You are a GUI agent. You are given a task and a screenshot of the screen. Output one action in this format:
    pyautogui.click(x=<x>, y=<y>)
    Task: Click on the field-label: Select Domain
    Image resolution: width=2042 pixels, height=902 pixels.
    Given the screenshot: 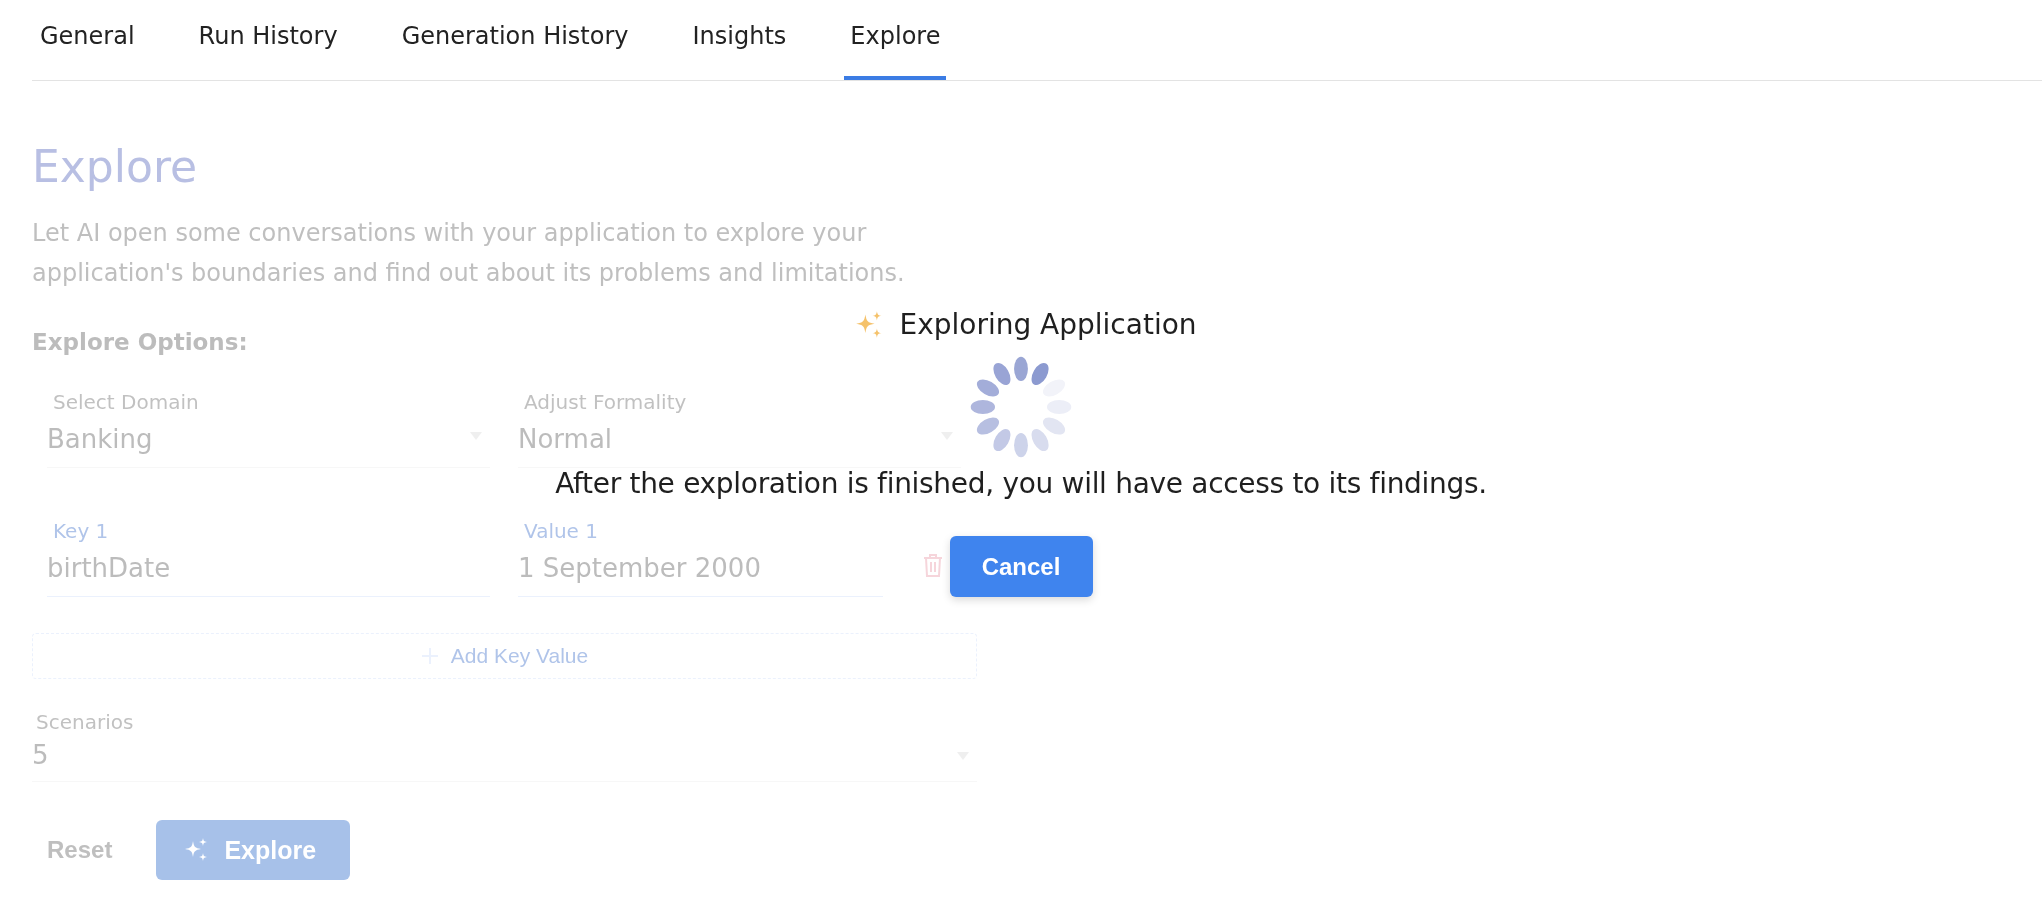 What is the action you would take?
    pyautogui.click(x=125, y=402)
    